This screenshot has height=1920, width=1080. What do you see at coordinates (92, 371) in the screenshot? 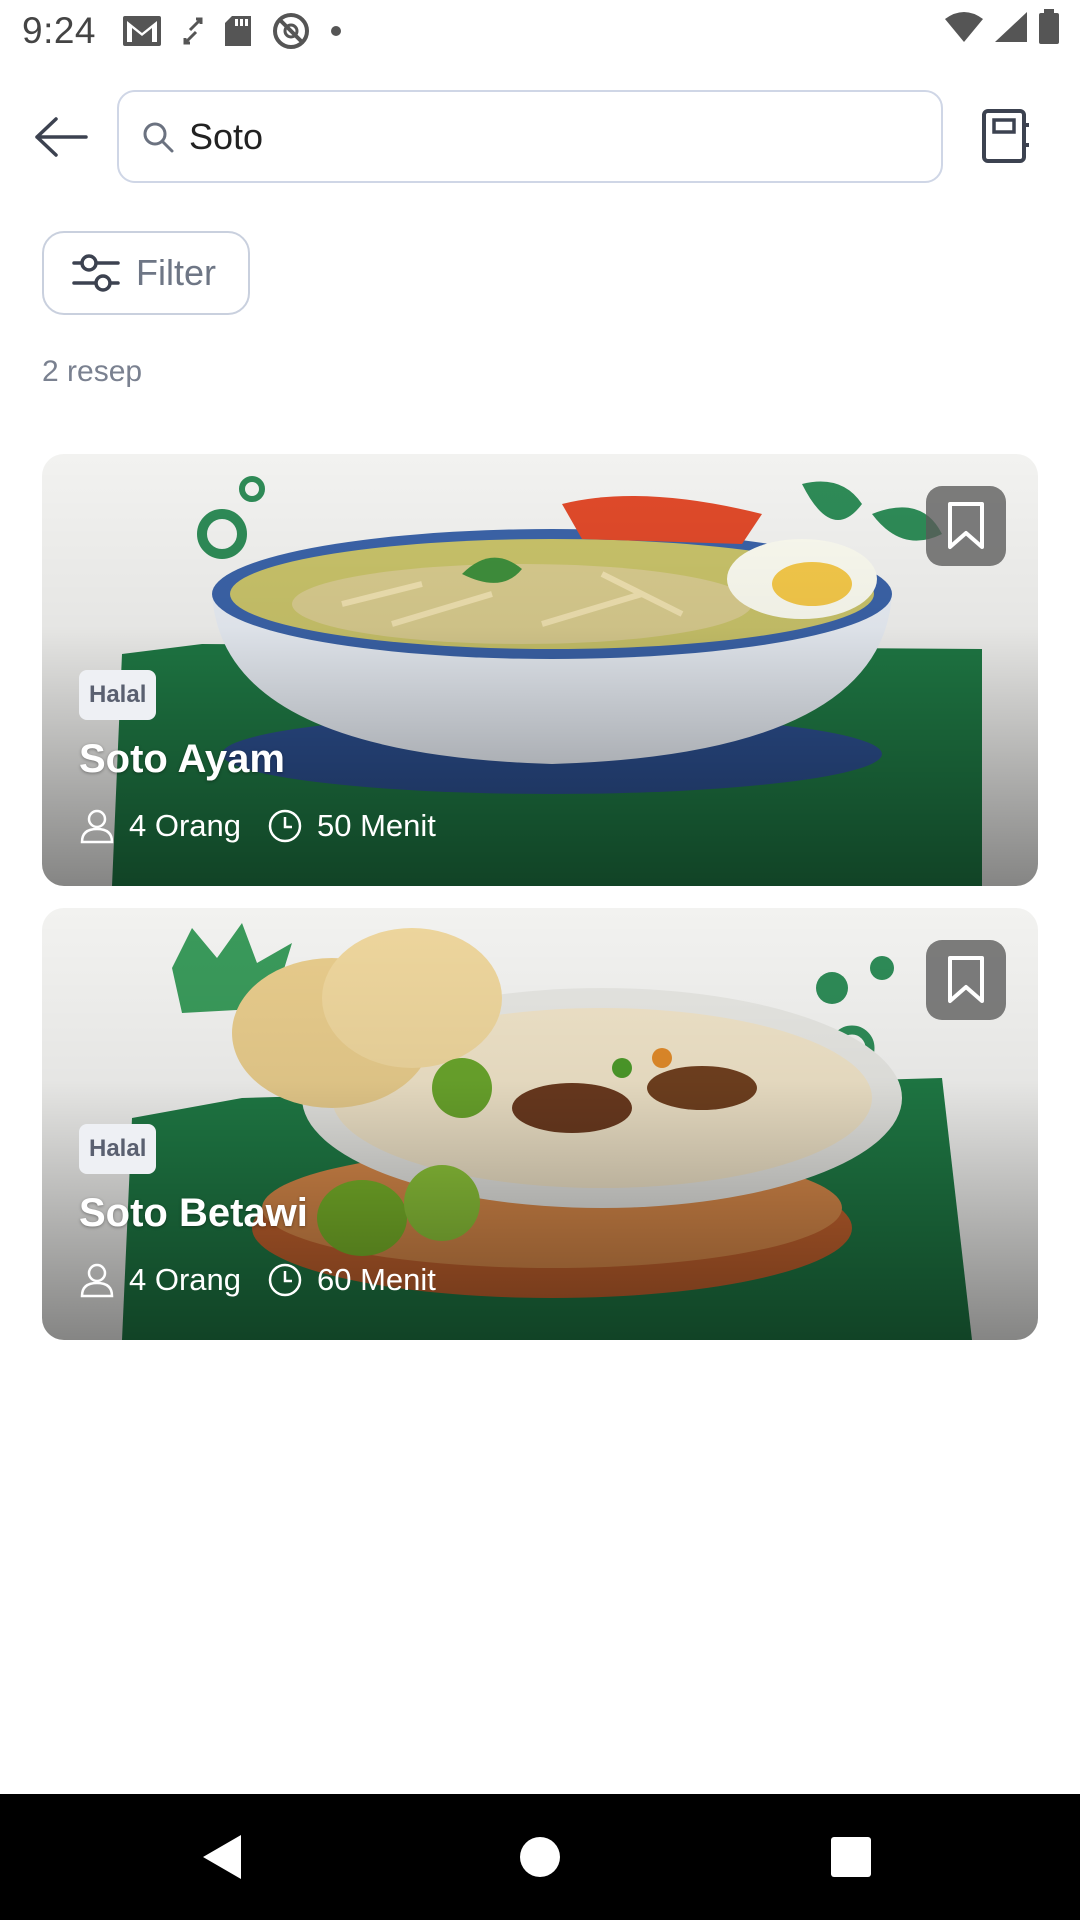
I see `result-count: 2 resep` at bounding box center [92, 371].